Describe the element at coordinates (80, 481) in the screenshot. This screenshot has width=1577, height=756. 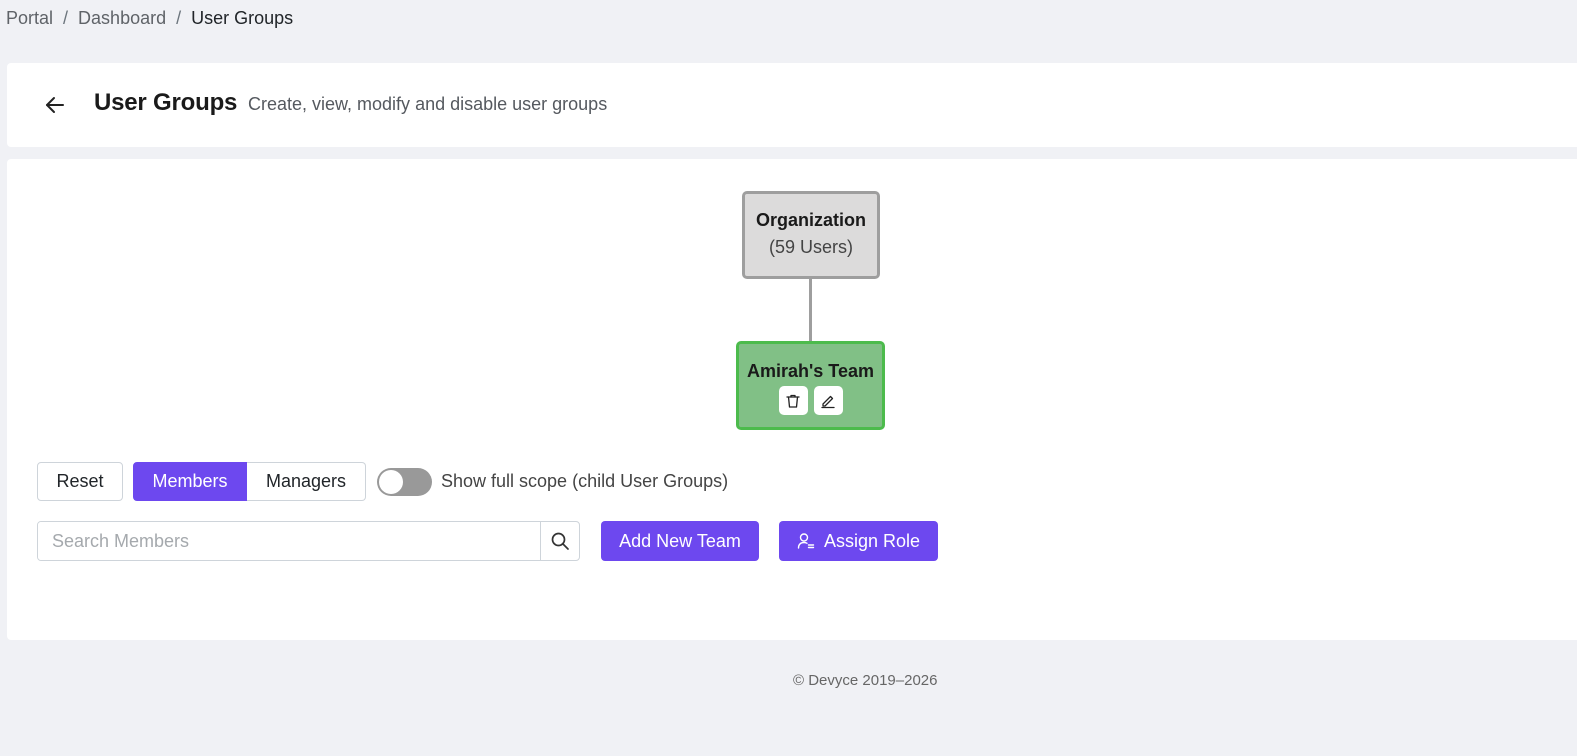
I see `reset-button: Reset` at that location.